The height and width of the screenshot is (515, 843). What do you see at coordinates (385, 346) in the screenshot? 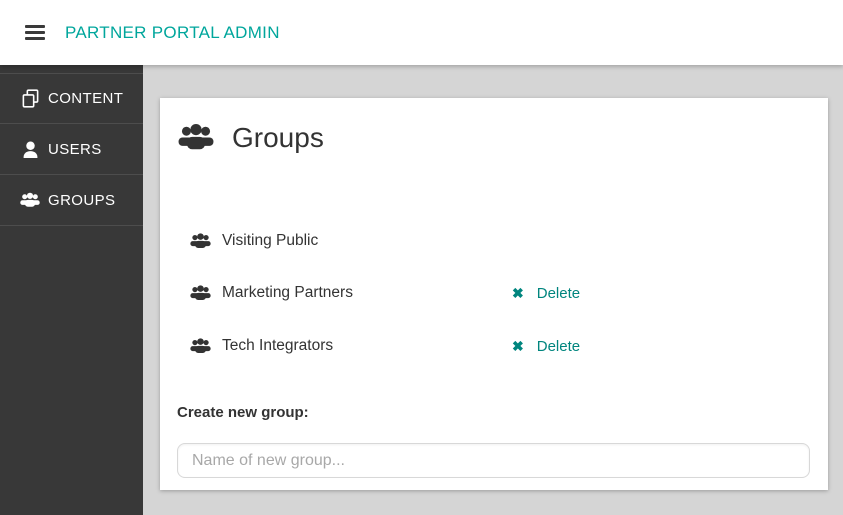
I see `group-row: Tech Integrators ✖ Delete` at bounding box center [385, 346].